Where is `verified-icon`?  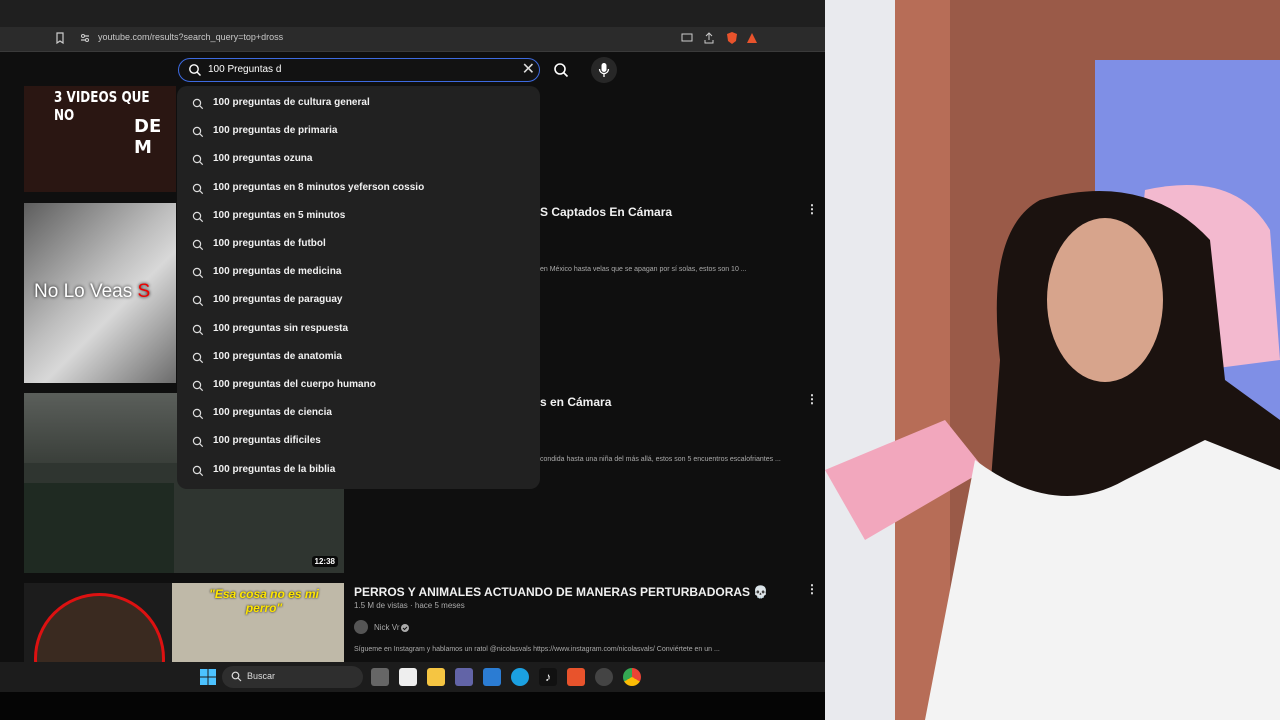 verified-icon is located at coordinates (405, 628).